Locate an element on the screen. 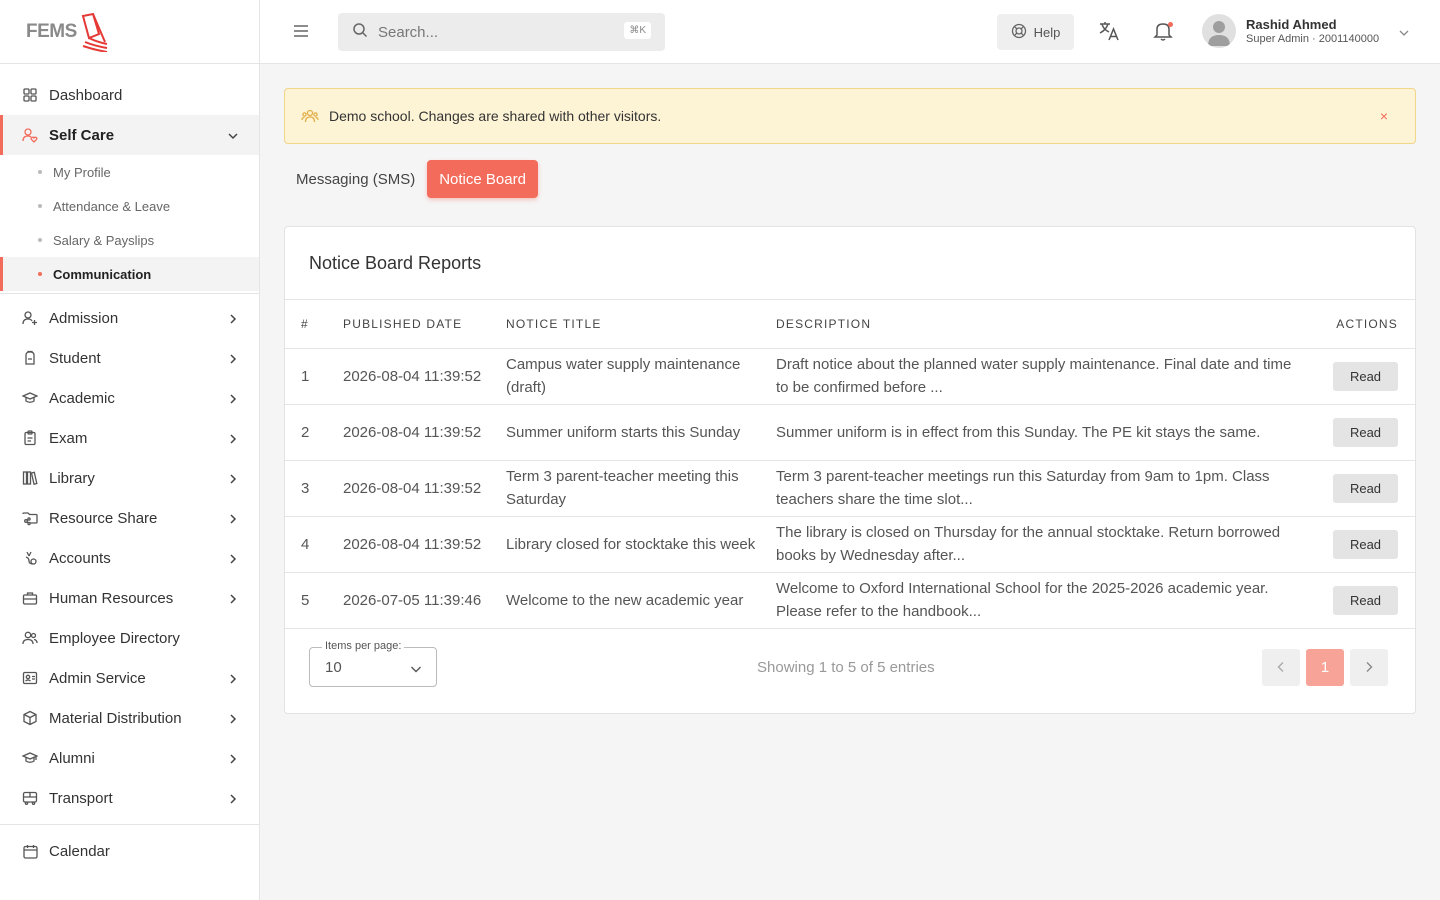 The width and height of the screenshot is (1440, 900). logo-book-icon is located at coordinates (94, 32).